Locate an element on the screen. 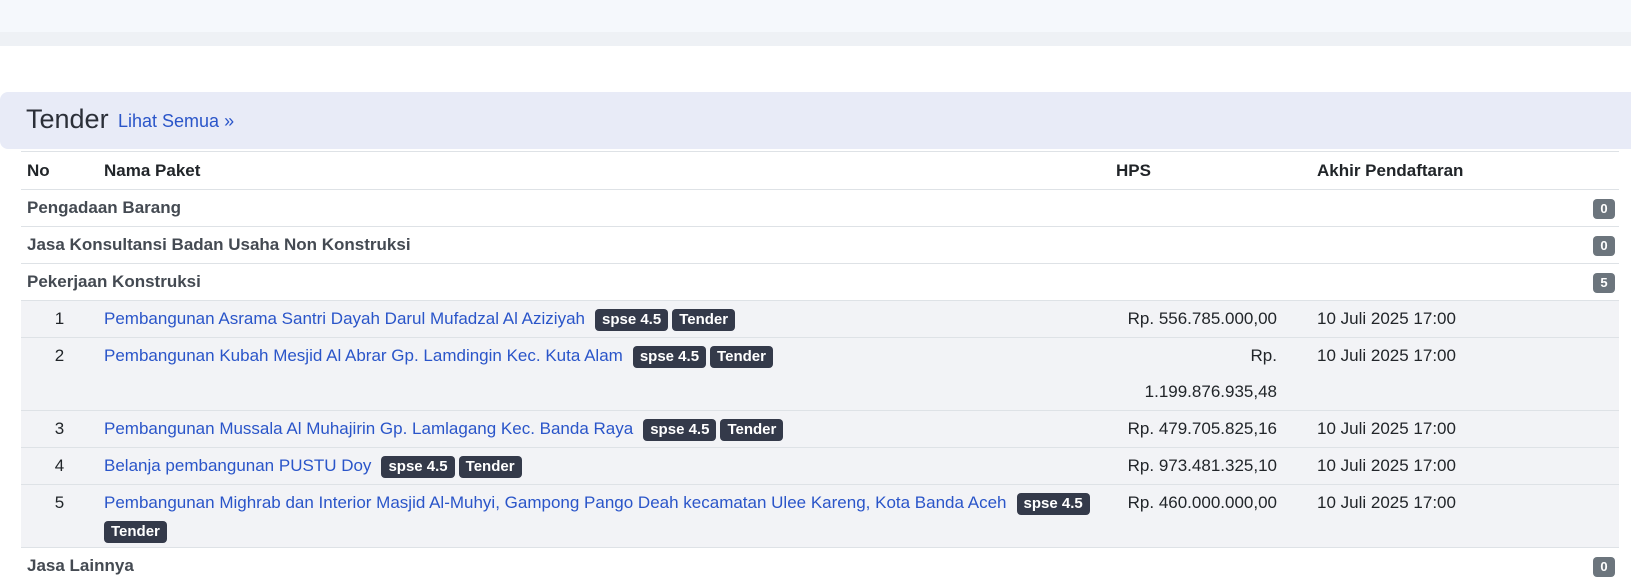 The image size is (1631, 584). row-number: 3 is located at coordinates (59, 429).